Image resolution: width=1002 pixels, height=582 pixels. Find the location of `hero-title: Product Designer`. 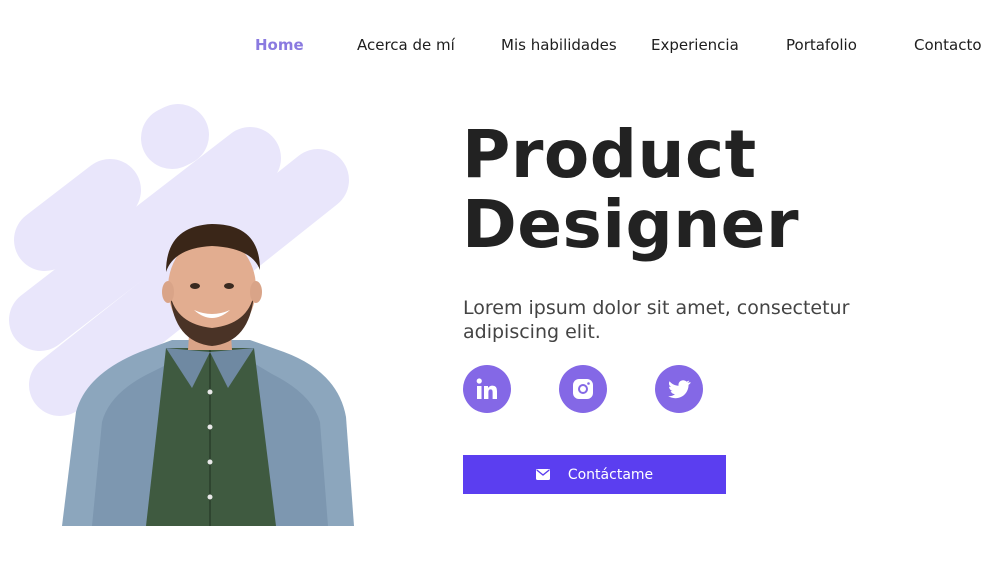

hero-title: Product Designer is located at coordinates (630, 189).